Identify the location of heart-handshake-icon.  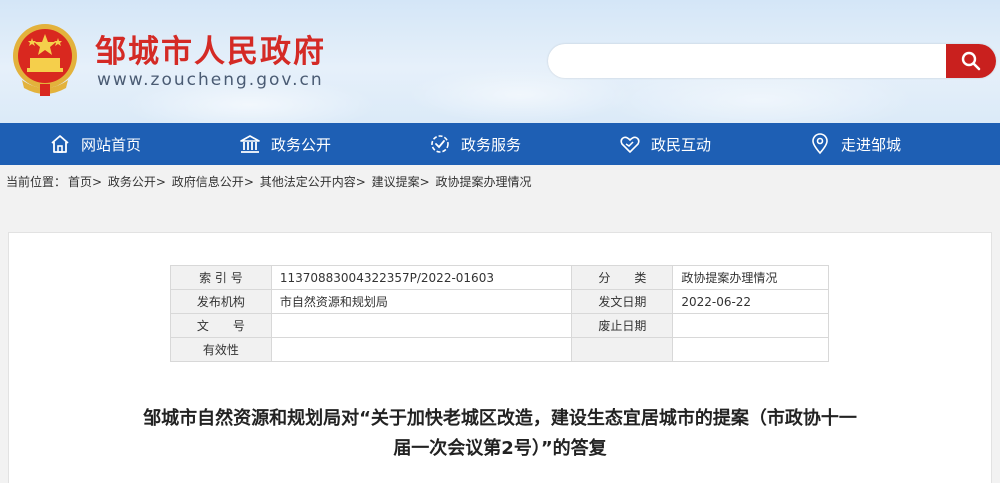
(630, 144).